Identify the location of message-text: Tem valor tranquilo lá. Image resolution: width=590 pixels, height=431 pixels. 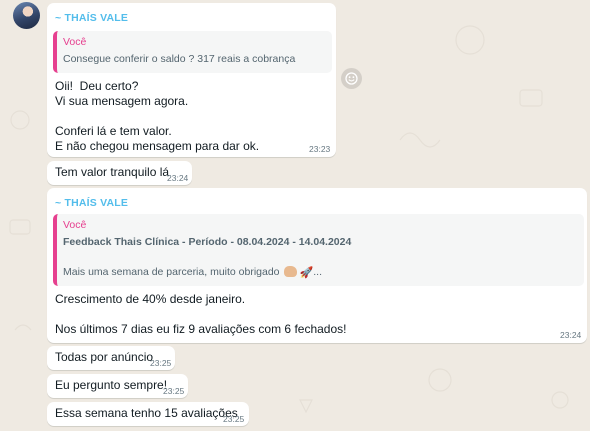
(112, 172).